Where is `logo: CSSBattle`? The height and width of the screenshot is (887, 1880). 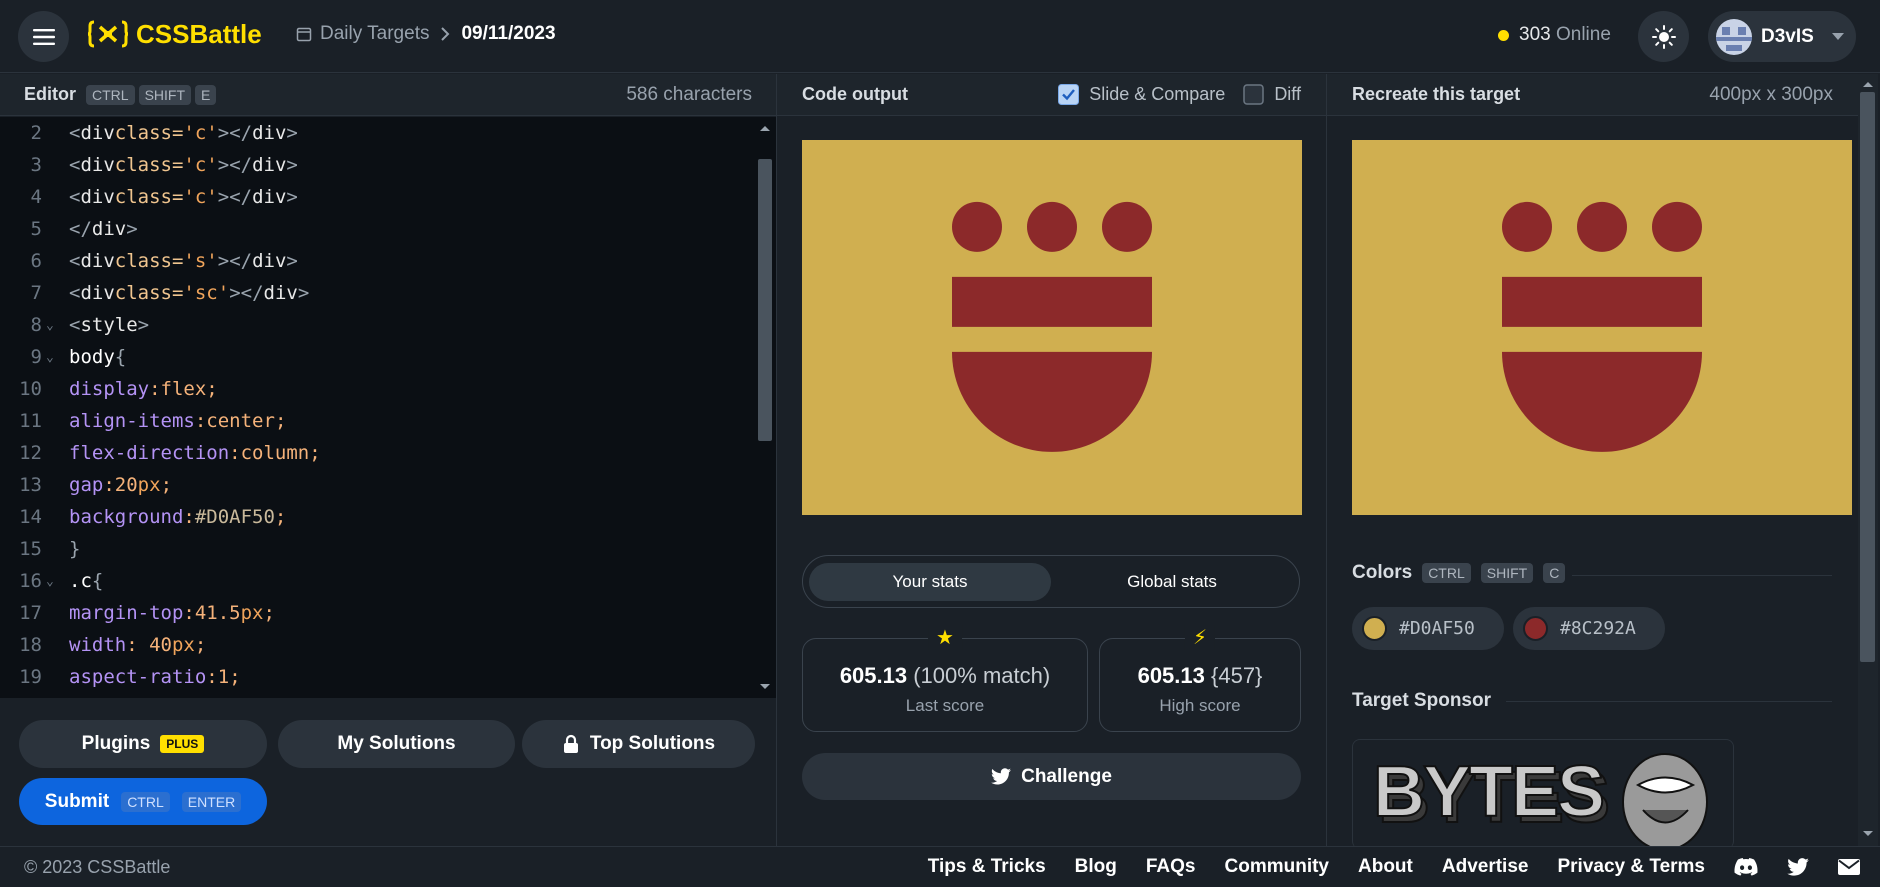
logo: CSSBattle is located at coordinates (175, 34).